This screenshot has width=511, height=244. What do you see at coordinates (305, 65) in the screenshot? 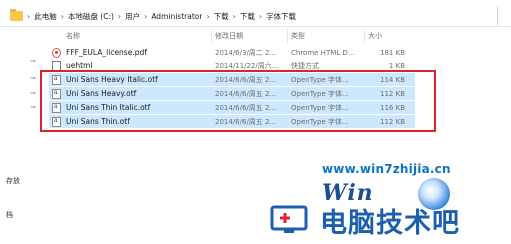
I see `file-type: 快捷方式` at bounding box center [305, 65].